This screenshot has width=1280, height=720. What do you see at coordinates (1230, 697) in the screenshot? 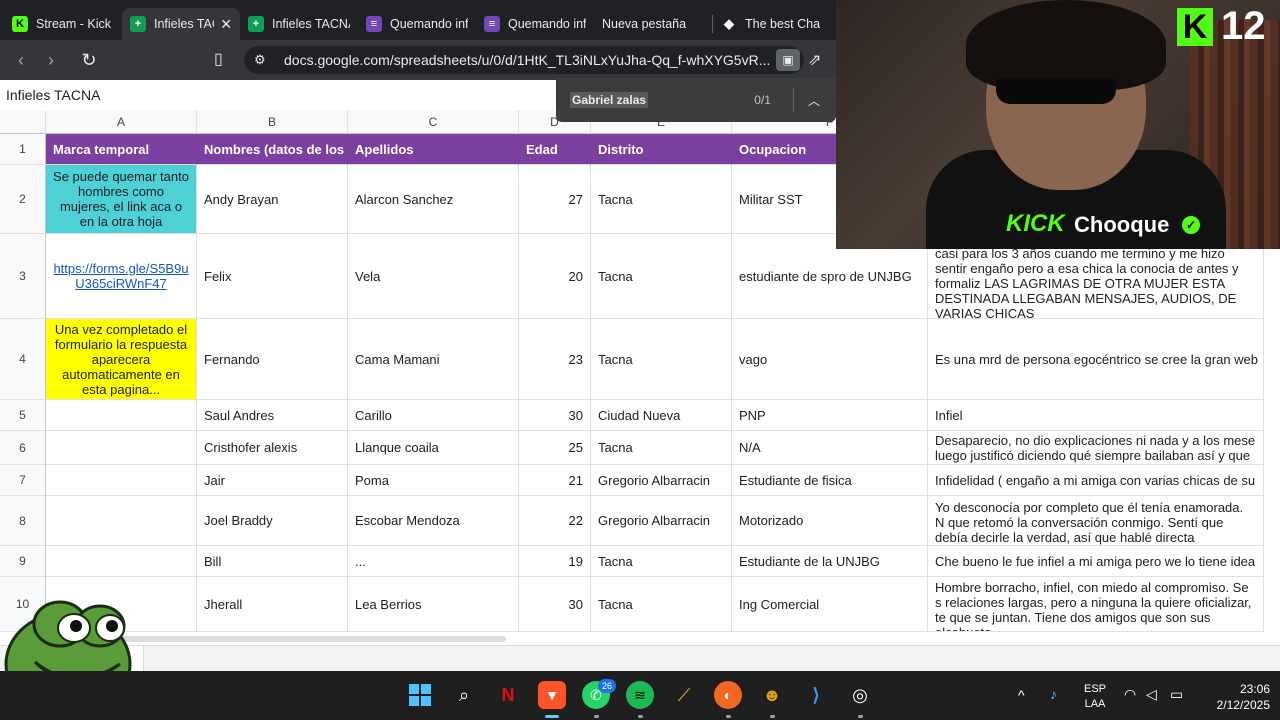
I see `system-clock: 23:06 2/12/2025` at bounding box center [1230, 697].